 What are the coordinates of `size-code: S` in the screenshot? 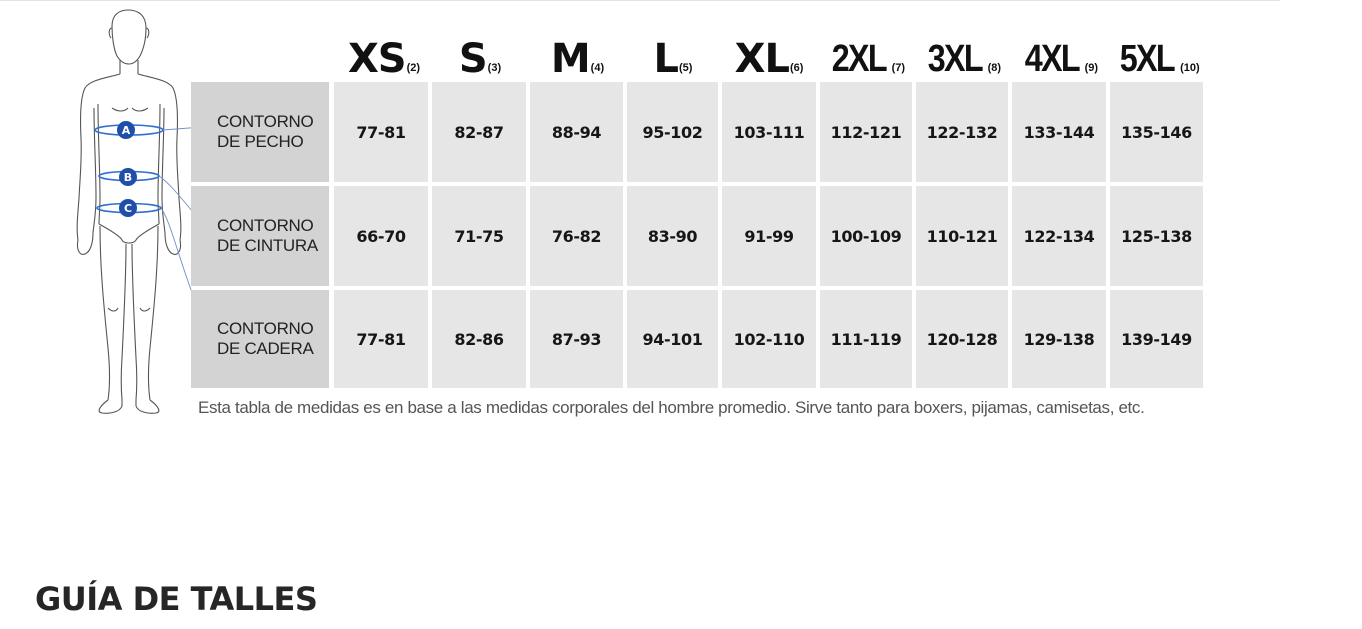 It's located at (473, 59).